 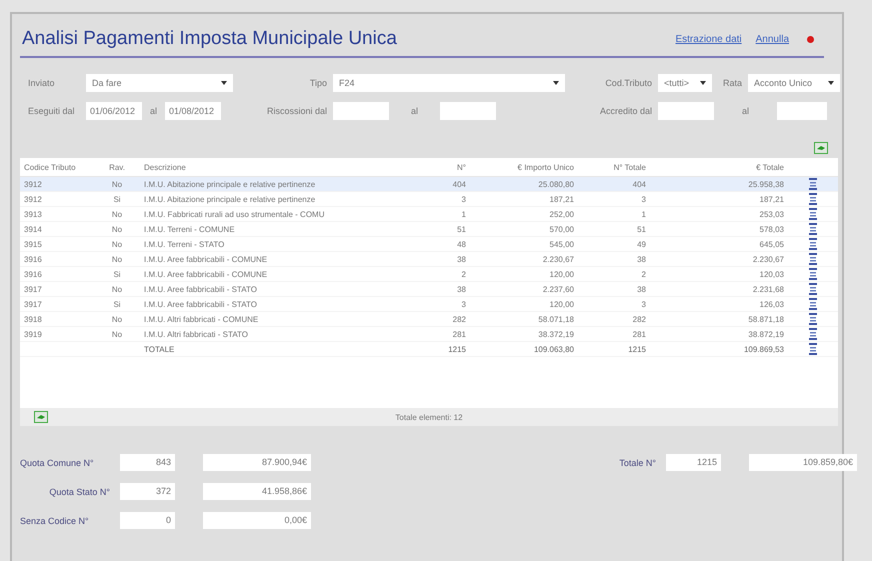 I want to click on table-row: 3913 No I.M.U. Fabbricati rurali ad uso strumentale - COMU 1 252,00 1 253,03, so click(x=429, y=214).